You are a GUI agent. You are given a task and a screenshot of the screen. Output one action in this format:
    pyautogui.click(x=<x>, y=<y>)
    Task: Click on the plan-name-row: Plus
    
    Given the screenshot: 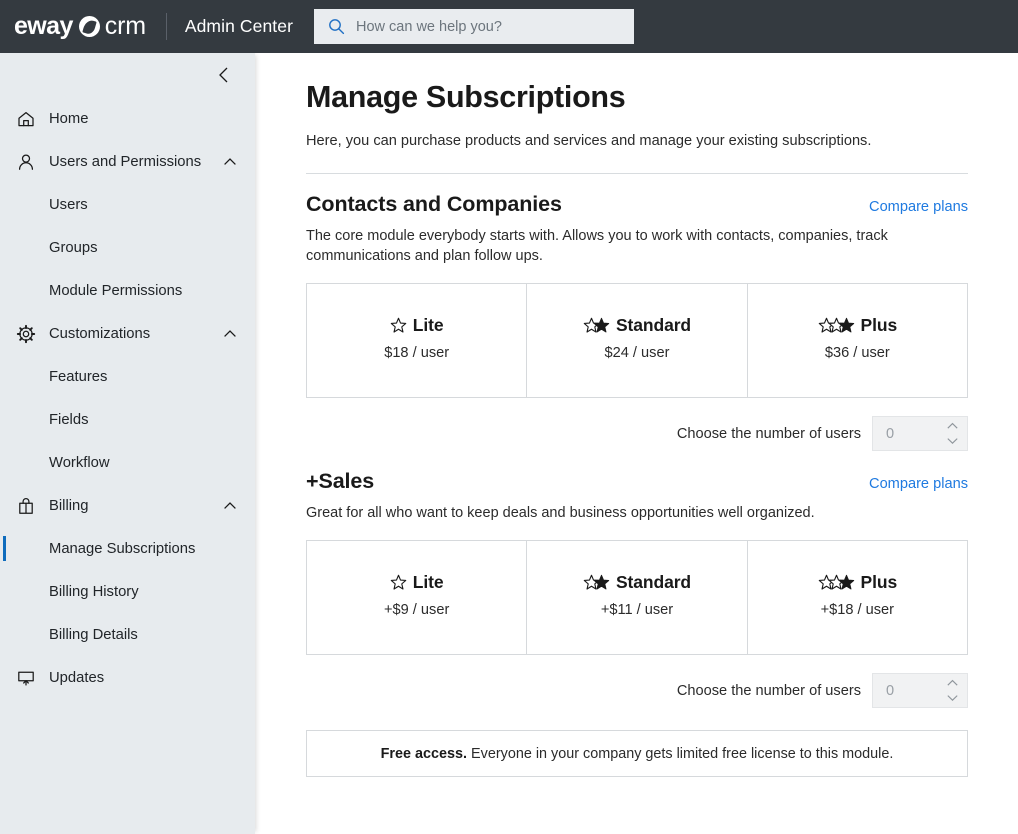 What is the action you would take?
    pyautogui.click(x=857, y=325)
    